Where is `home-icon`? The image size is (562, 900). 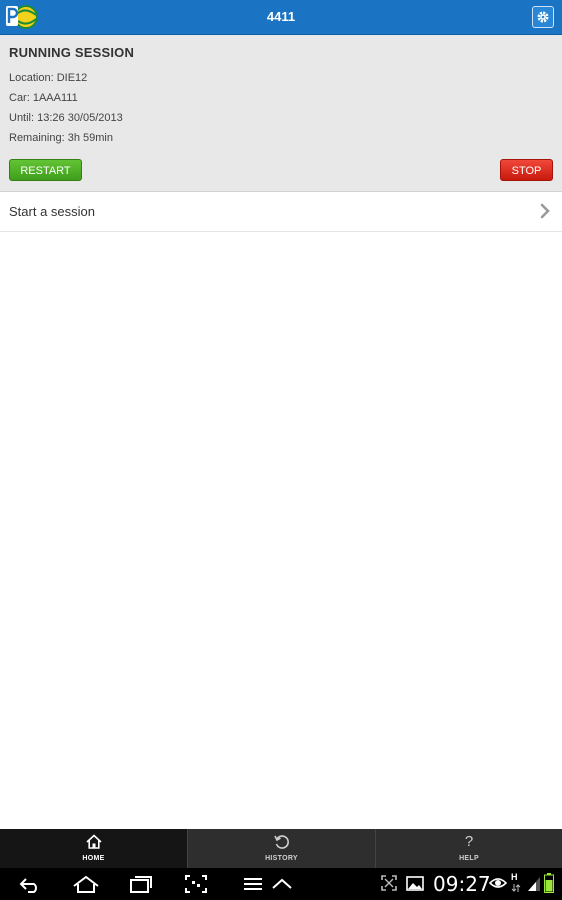 home-icon is located at coordinates (93, 841).